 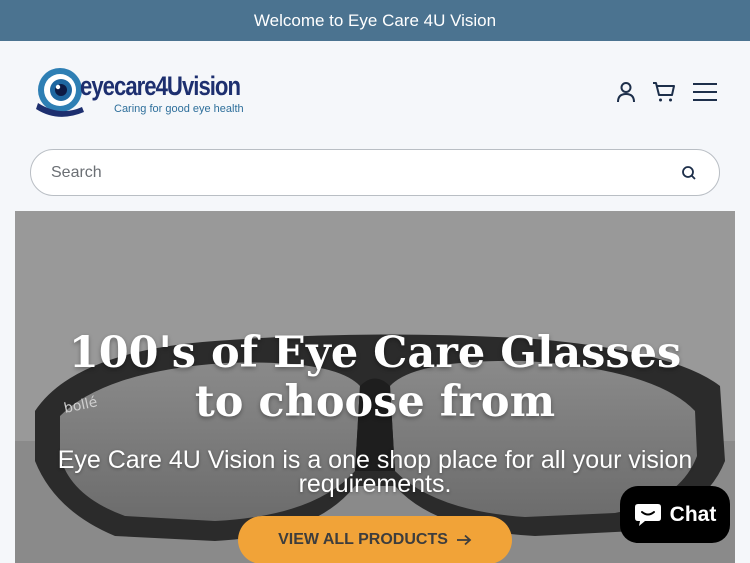 What do you see at coordinates (375, 402) in the screenshot?
I see `hero-title-line-2: to choose from` at bounding box center [375, 402].